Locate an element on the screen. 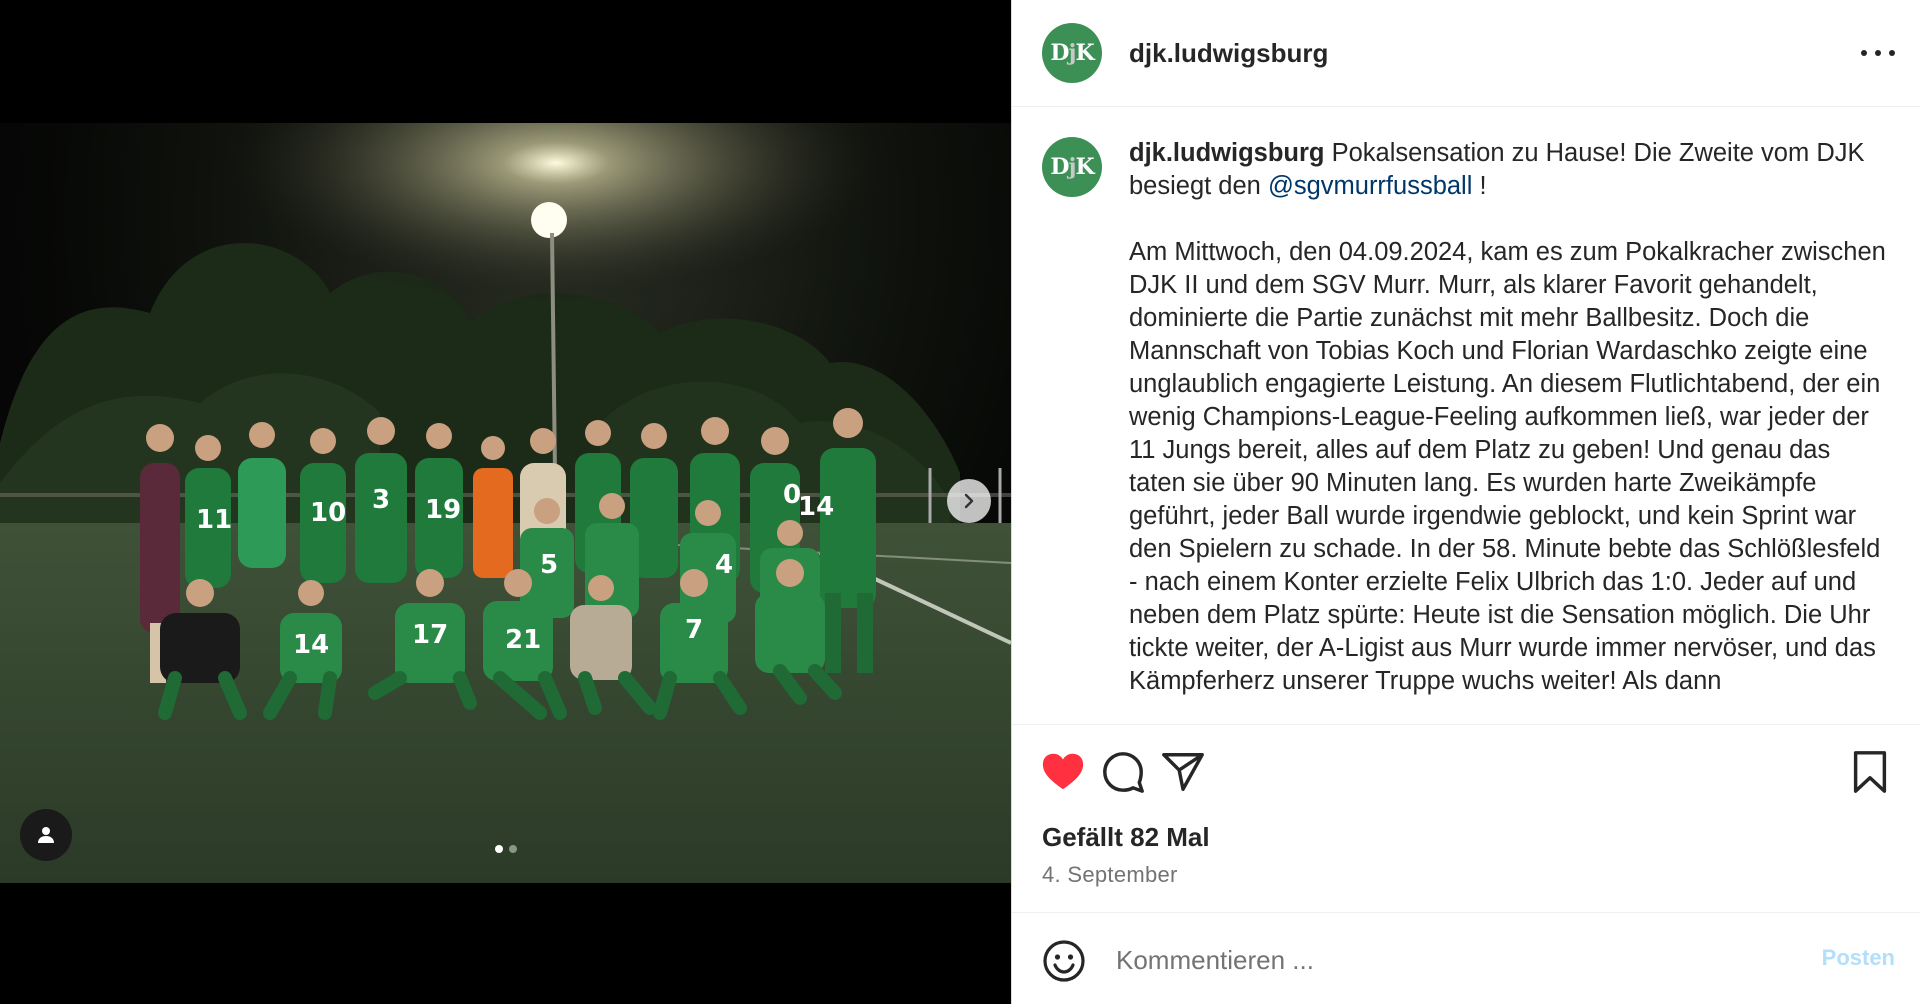  post-header: DjK djk.ludwigsburg is located at coordinates (1466, 53).